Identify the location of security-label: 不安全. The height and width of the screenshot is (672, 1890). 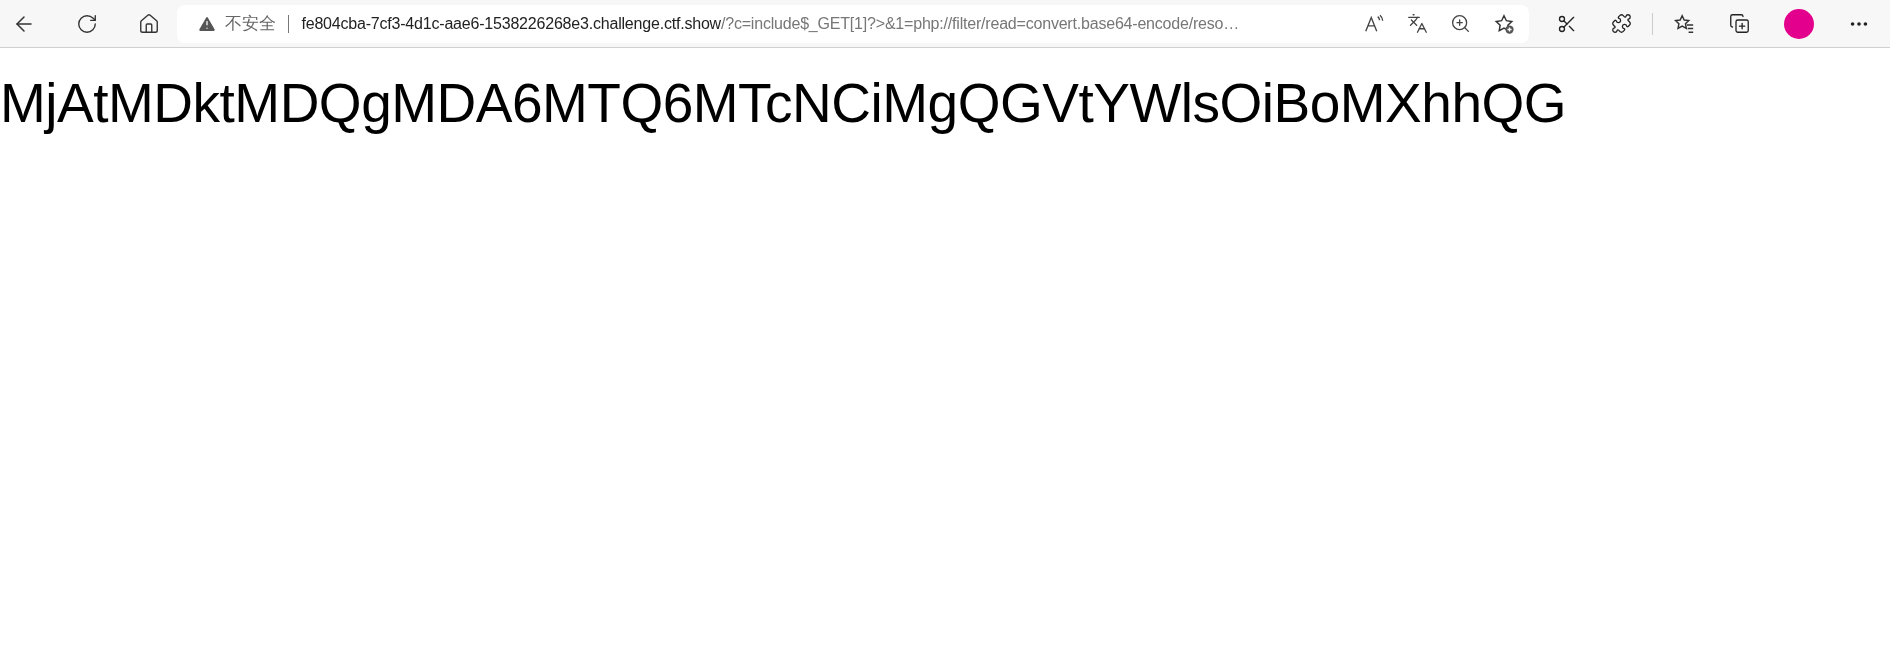
(251, 23).